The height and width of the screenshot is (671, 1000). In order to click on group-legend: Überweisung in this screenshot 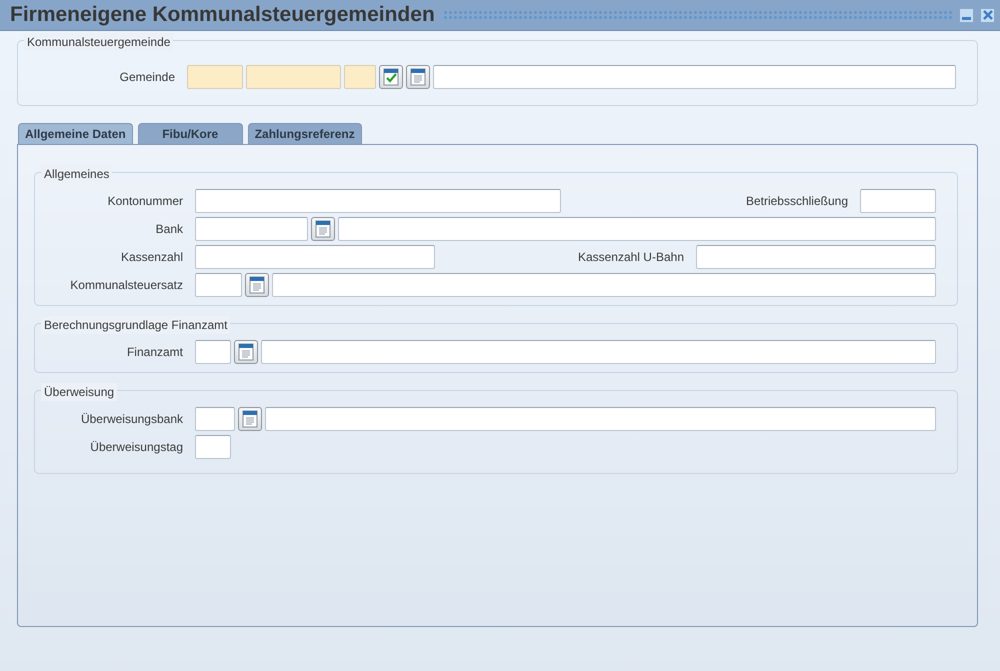, I will do `click(79, 392)`.